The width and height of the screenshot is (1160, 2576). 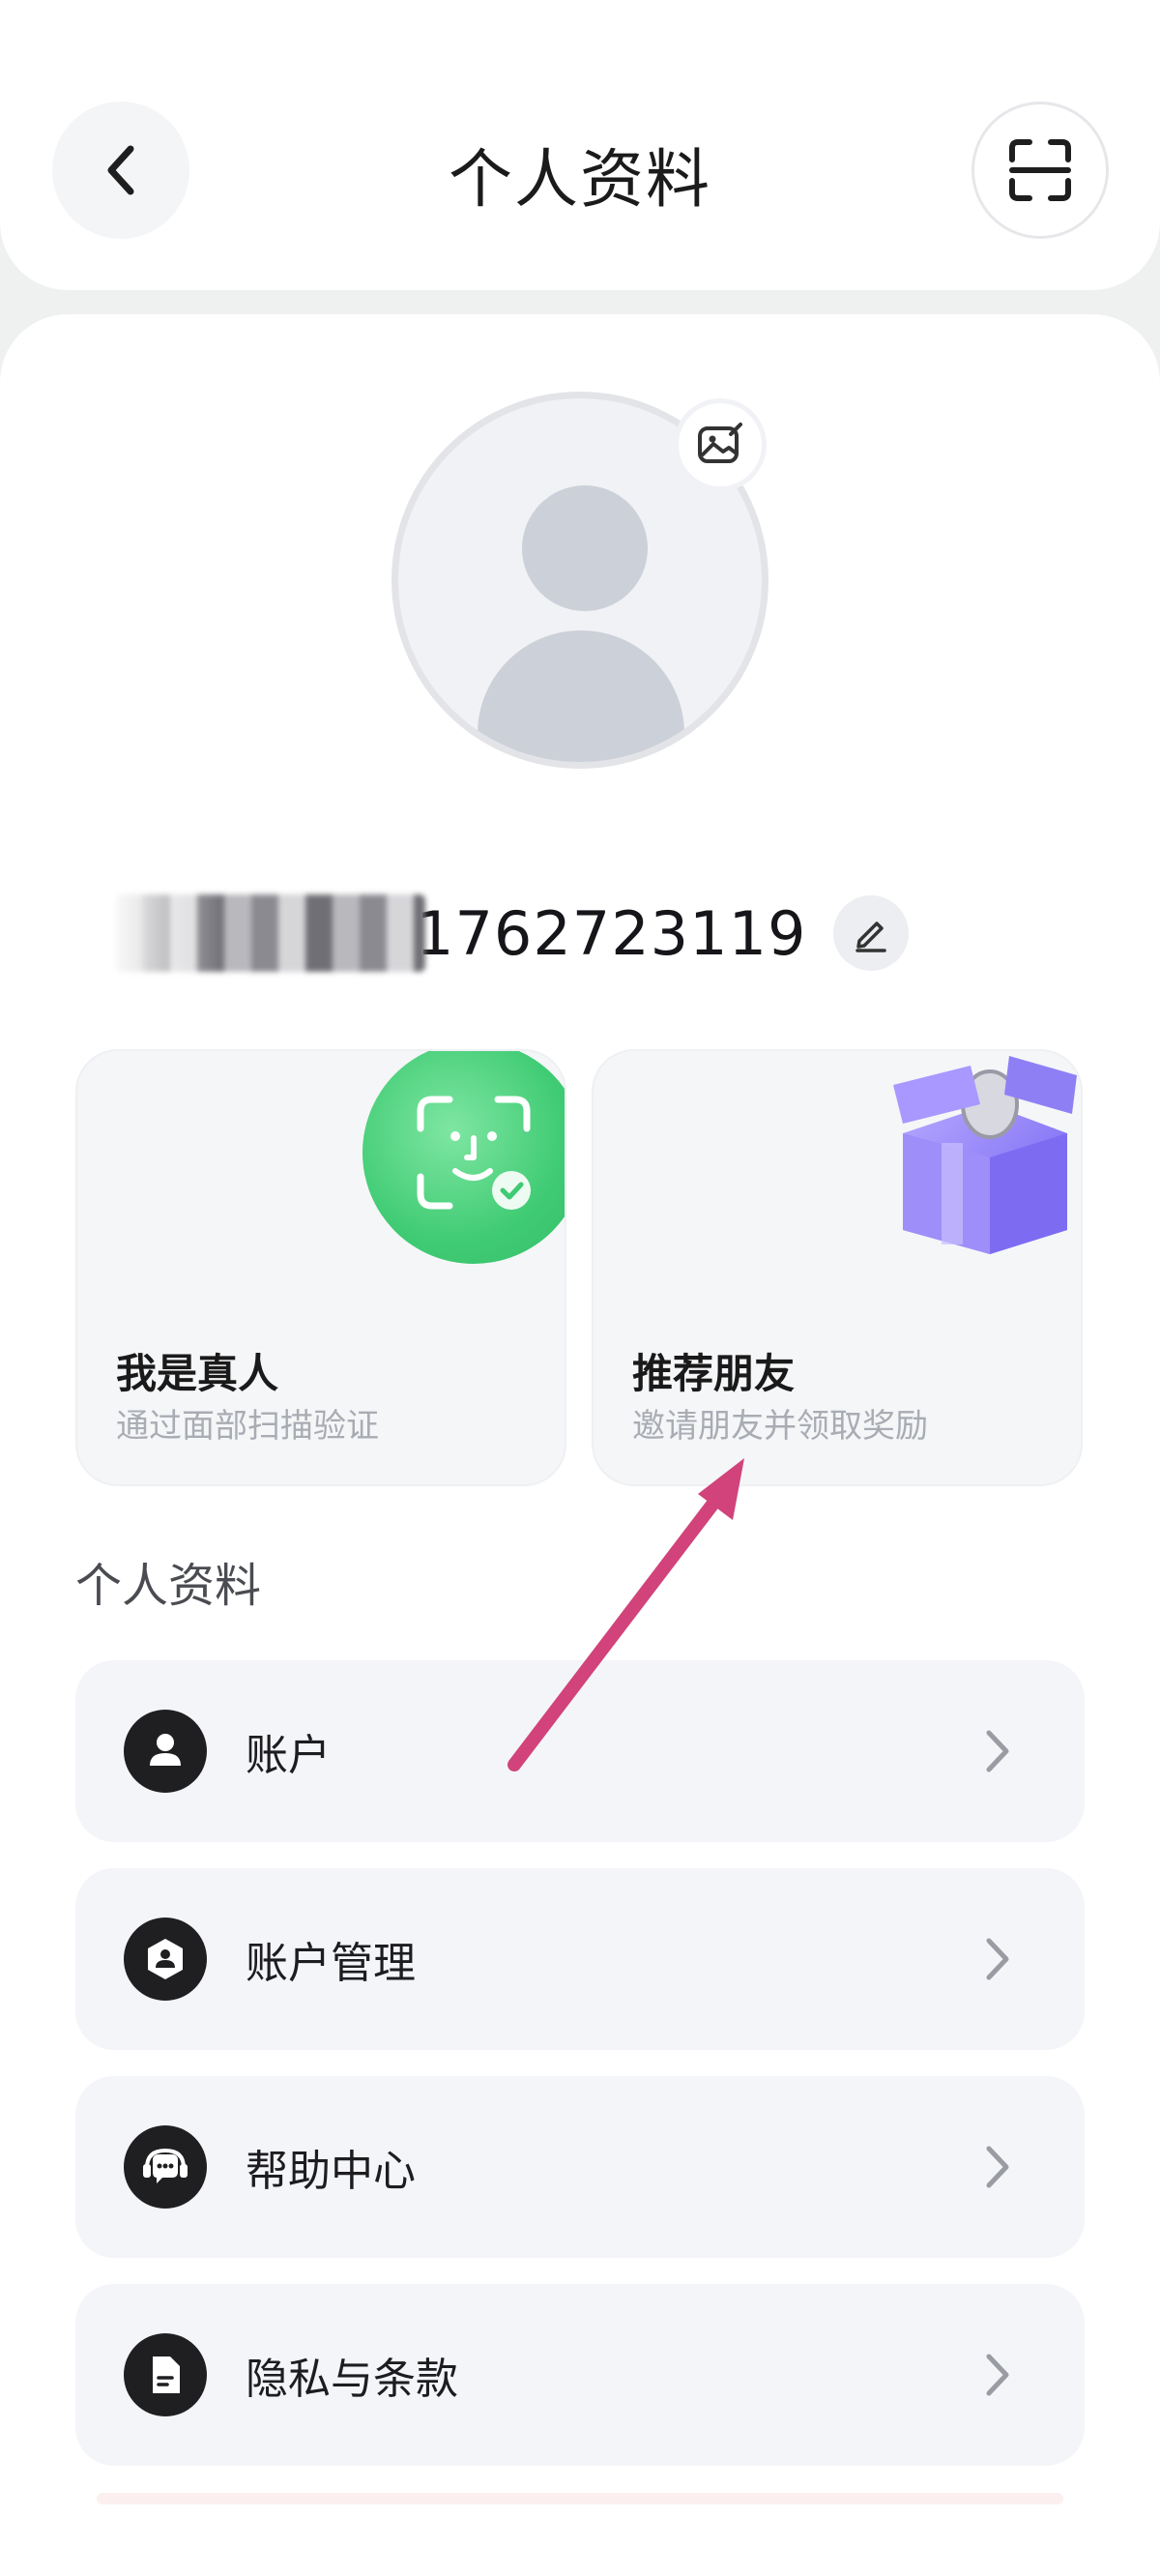 I want to click on gift-box-icon, so click(x=977, y=1160).